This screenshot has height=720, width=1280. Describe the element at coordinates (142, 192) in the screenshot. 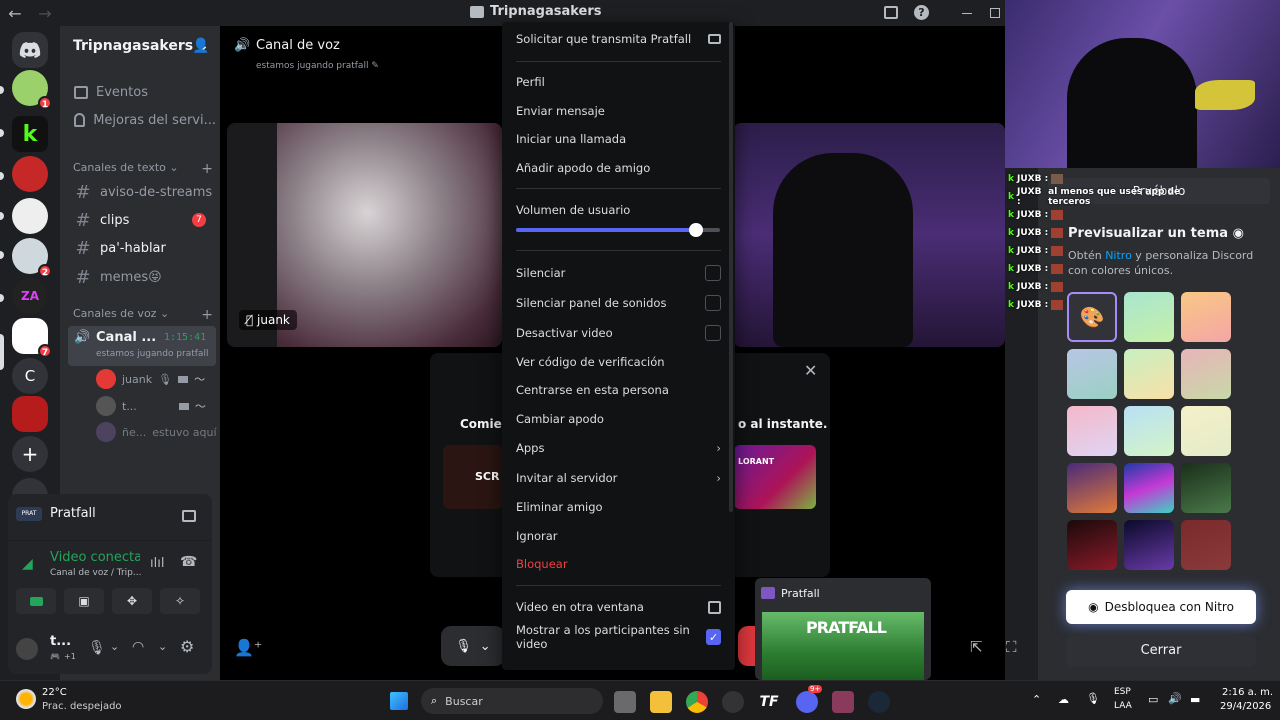

I see `channel-aviso-de-streams: # aviso-de-streams` at that location.